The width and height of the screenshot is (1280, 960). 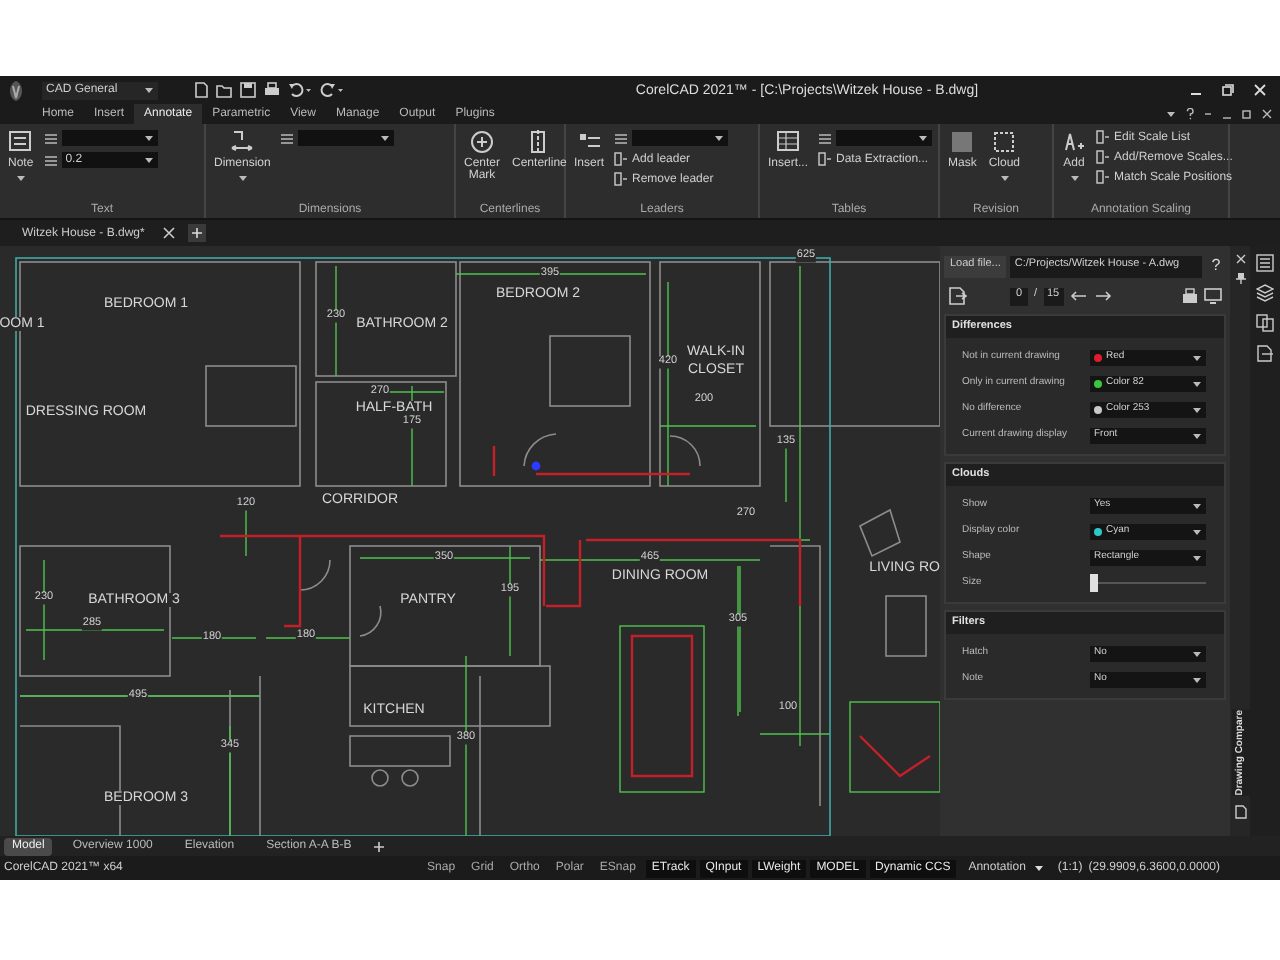 I want to click on table-icon, so click(x=788, y=142).